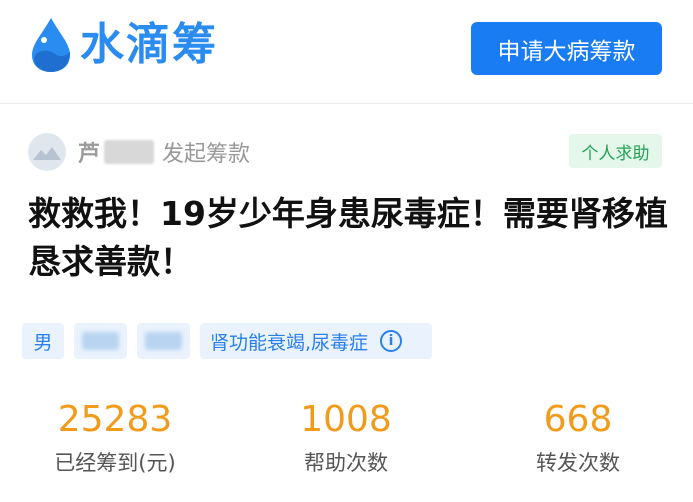 The height and width of the screenshot is (502, 693). What do you see at coordinates (346, 463) in the screenshot?
I see `stat-label: 帮助次数` at bounding box center [346, 463].